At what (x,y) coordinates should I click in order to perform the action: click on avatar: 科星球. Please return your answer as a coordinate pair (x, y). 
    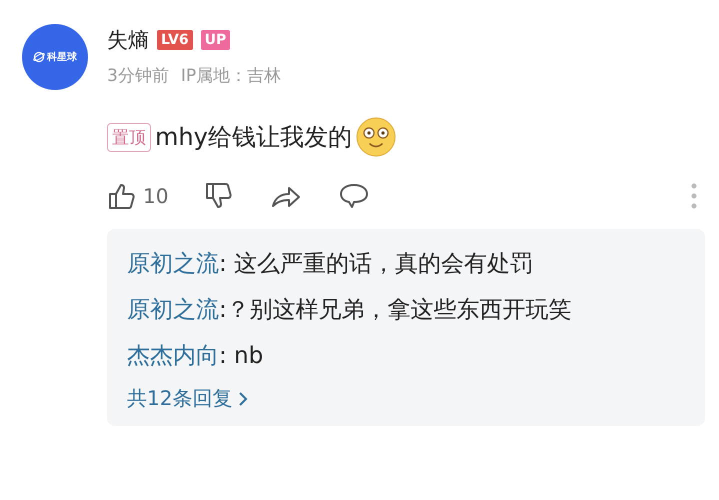
    Looking at the image, I should click on (55, 57).